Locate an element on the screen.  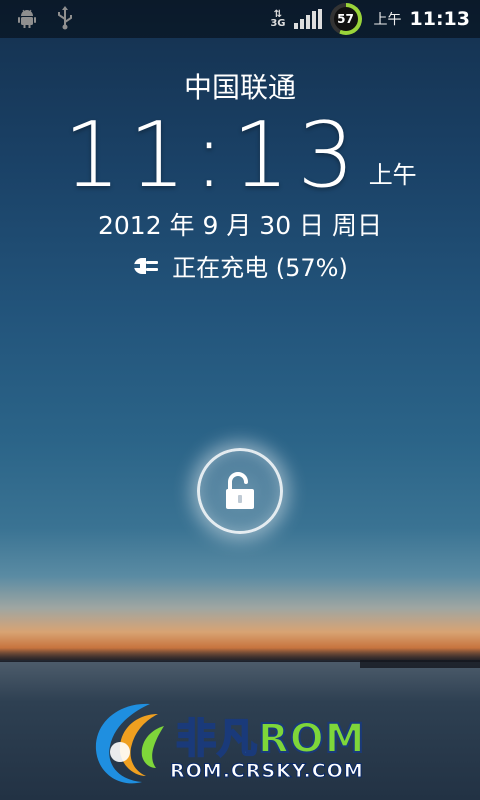
battery-percent: 57 is located at coordinates (345, 19).